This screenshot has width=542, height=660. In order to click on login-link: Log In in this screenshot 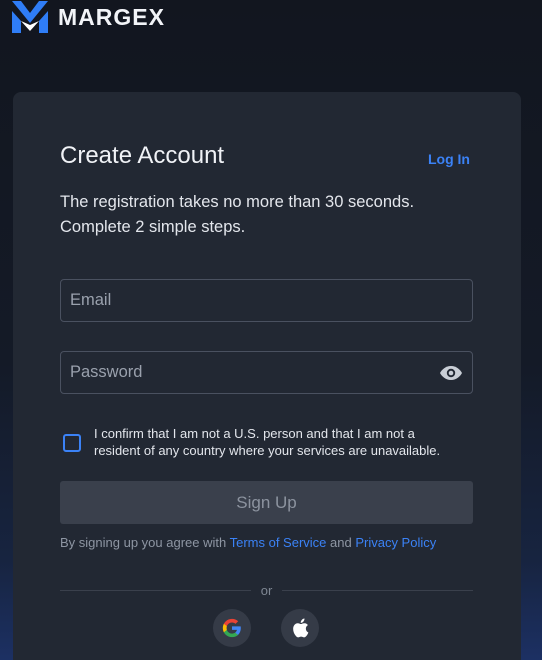, I will do `click(449, 159)`.